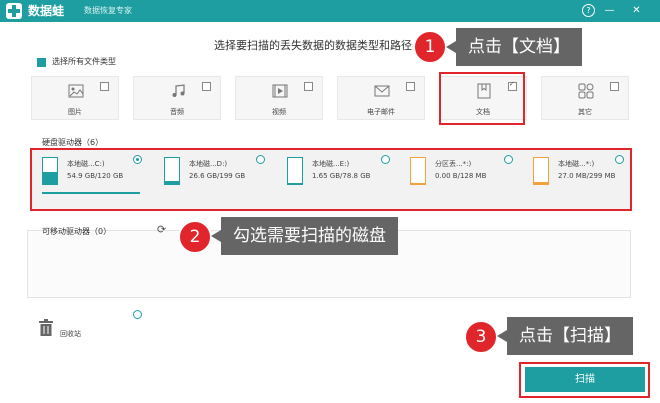  Describe the element at coordinates (137, 314) in the screenshot. I see `recycle-bin-radio` at that location.